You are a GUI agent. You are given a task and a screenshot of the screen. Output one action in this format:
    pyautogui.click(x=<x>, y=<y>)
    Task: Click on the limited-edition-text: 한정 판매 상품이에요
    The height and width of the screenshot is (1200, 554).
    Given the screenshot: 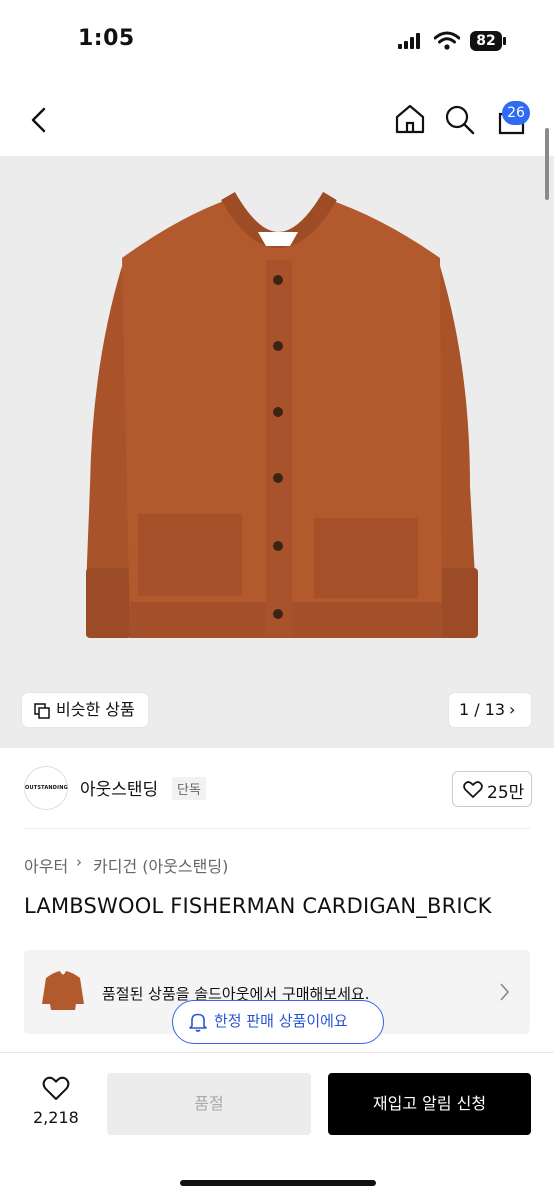 What is the action you would take?
    pyautogui.click(x=281, y=1021)
    